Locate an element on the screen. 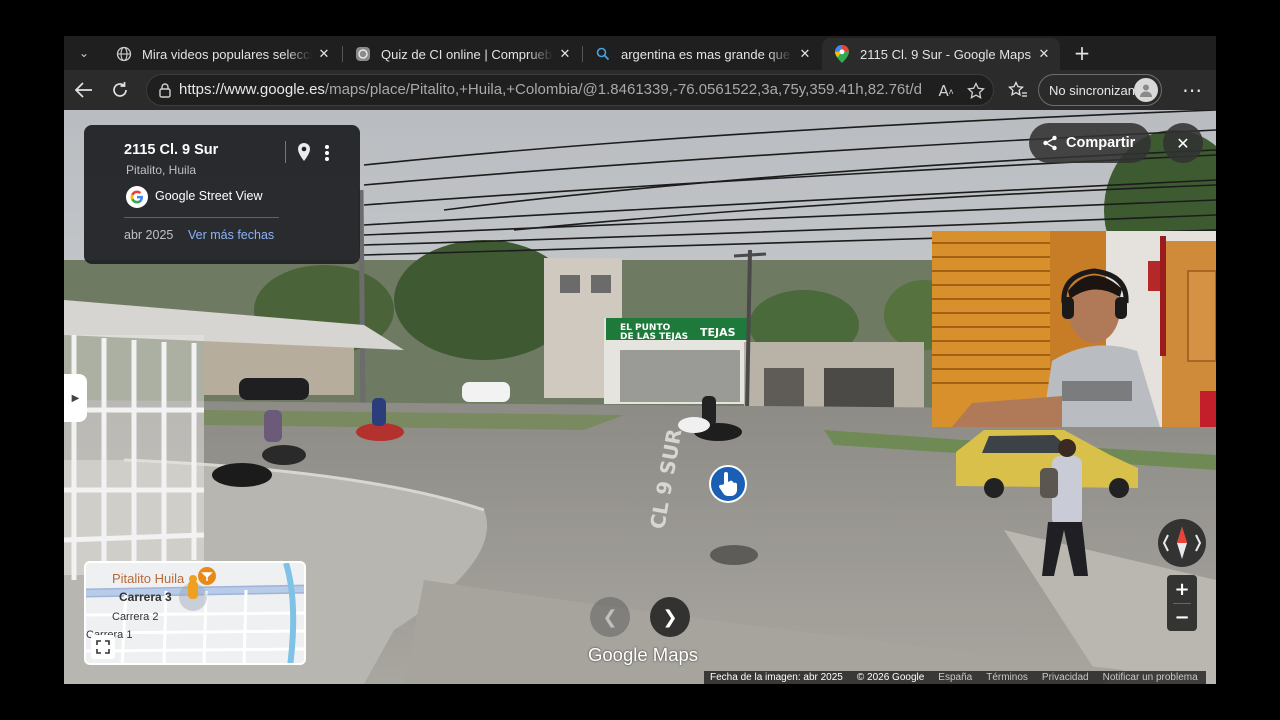 This screenshot has height=720, width=1280. more-menu-icon: ⋯ is located at coordinates (1192, 90).